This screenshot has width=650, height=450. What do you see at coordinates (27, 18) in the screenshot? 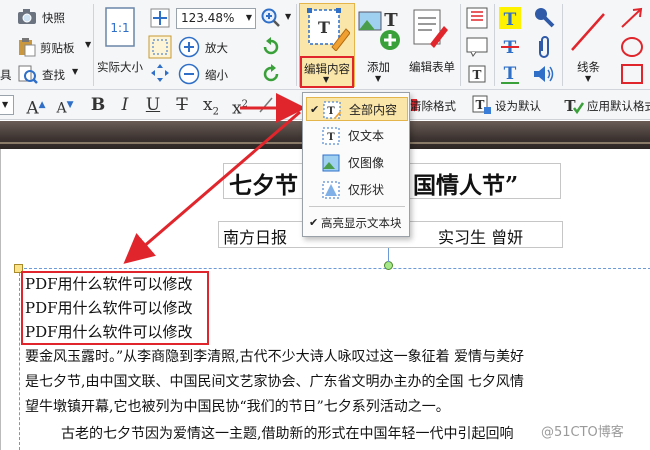
I see `camera-icon` at bounding box center [27, 18].